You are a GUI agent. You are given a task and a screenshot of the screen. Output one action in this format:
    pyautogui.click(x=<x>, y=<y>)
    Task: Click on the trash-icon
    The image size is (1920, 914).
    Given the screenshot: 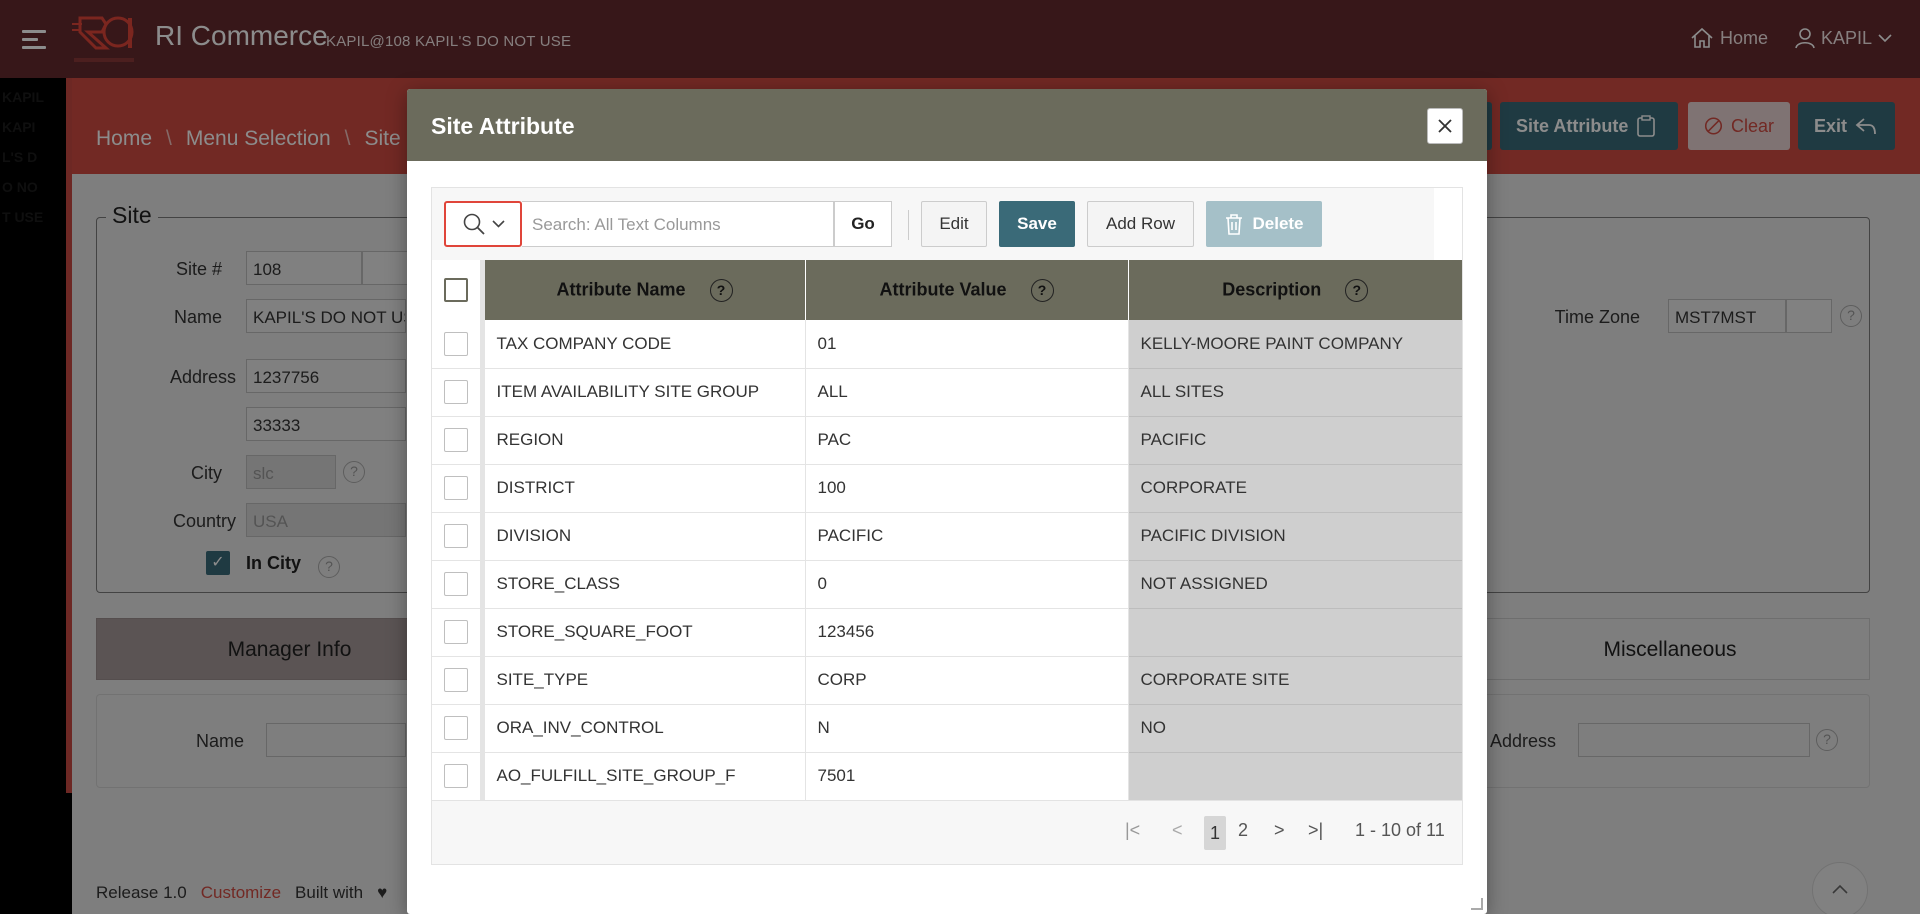 What is the action you would take?
    pyautogui.click(x=1234, y=224)
    